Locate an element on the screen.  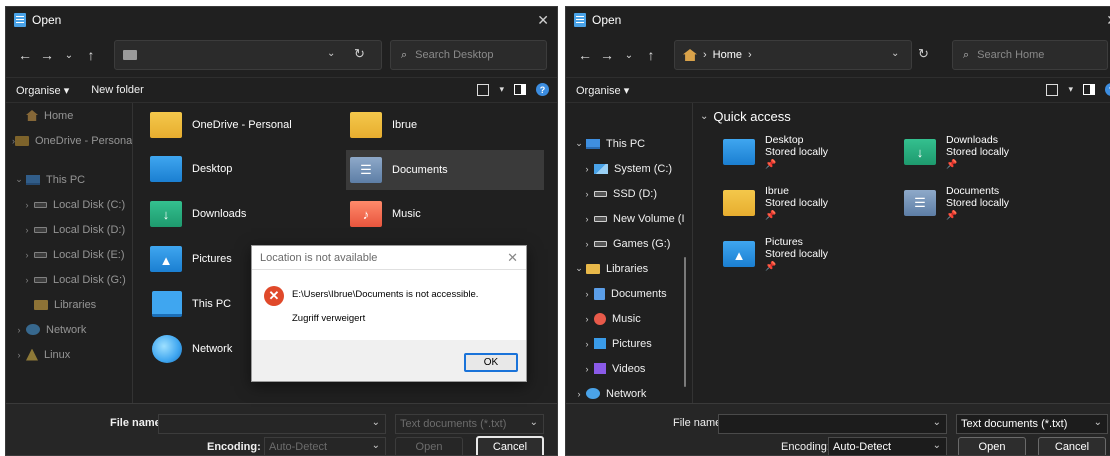
quick-access-header: ⌄ Quick access is located at coordinates (745, 116).